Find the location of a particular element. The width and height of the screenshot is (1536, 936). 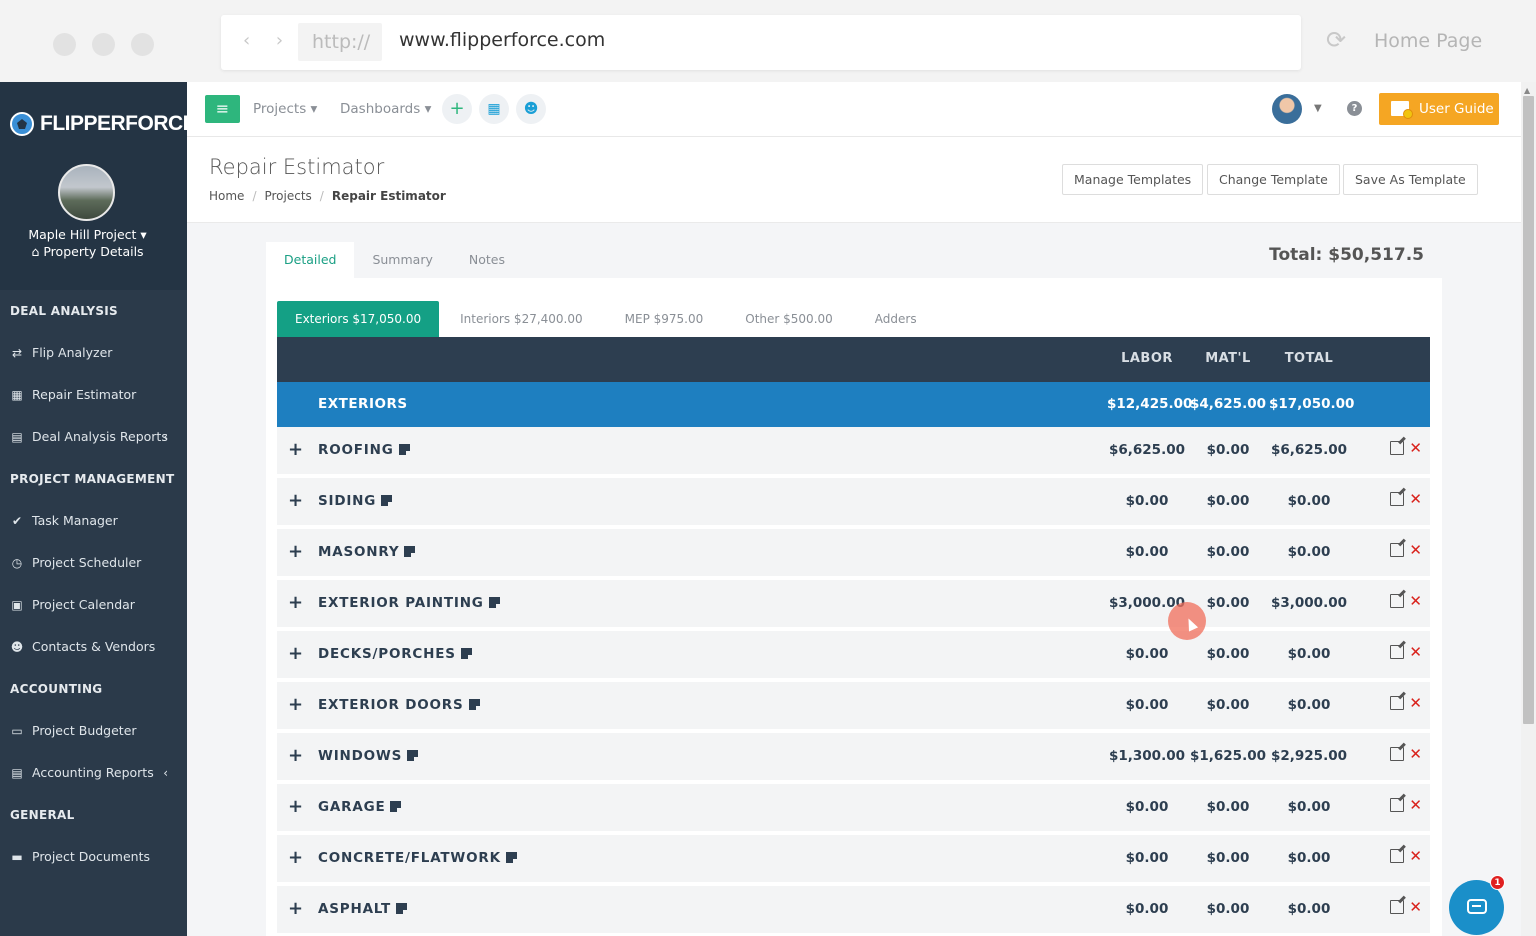

table-row: + EXTERIOR DOORS $0.00 $0.00 $0.00 ✕ is located at coordinates (853, 705).